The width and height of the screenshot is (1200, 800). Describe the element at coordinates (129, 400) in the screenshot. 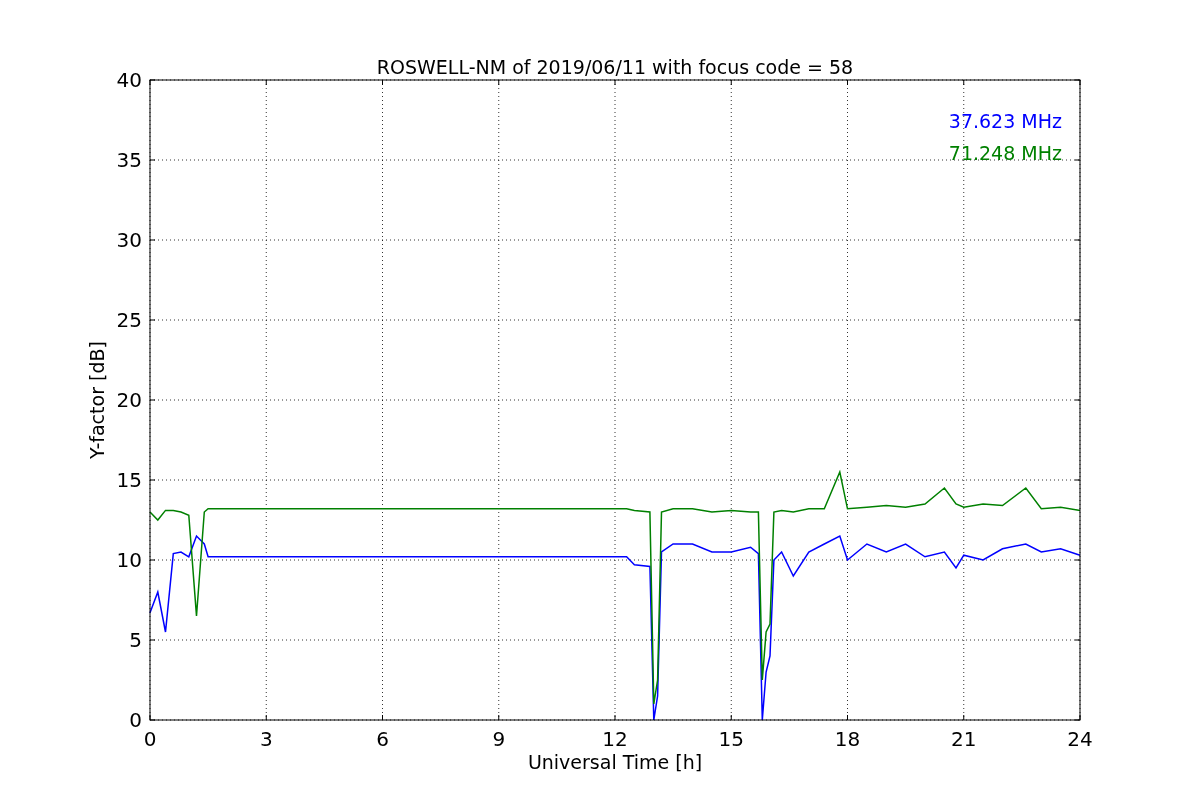

I see `tick-label: 20` at that location.